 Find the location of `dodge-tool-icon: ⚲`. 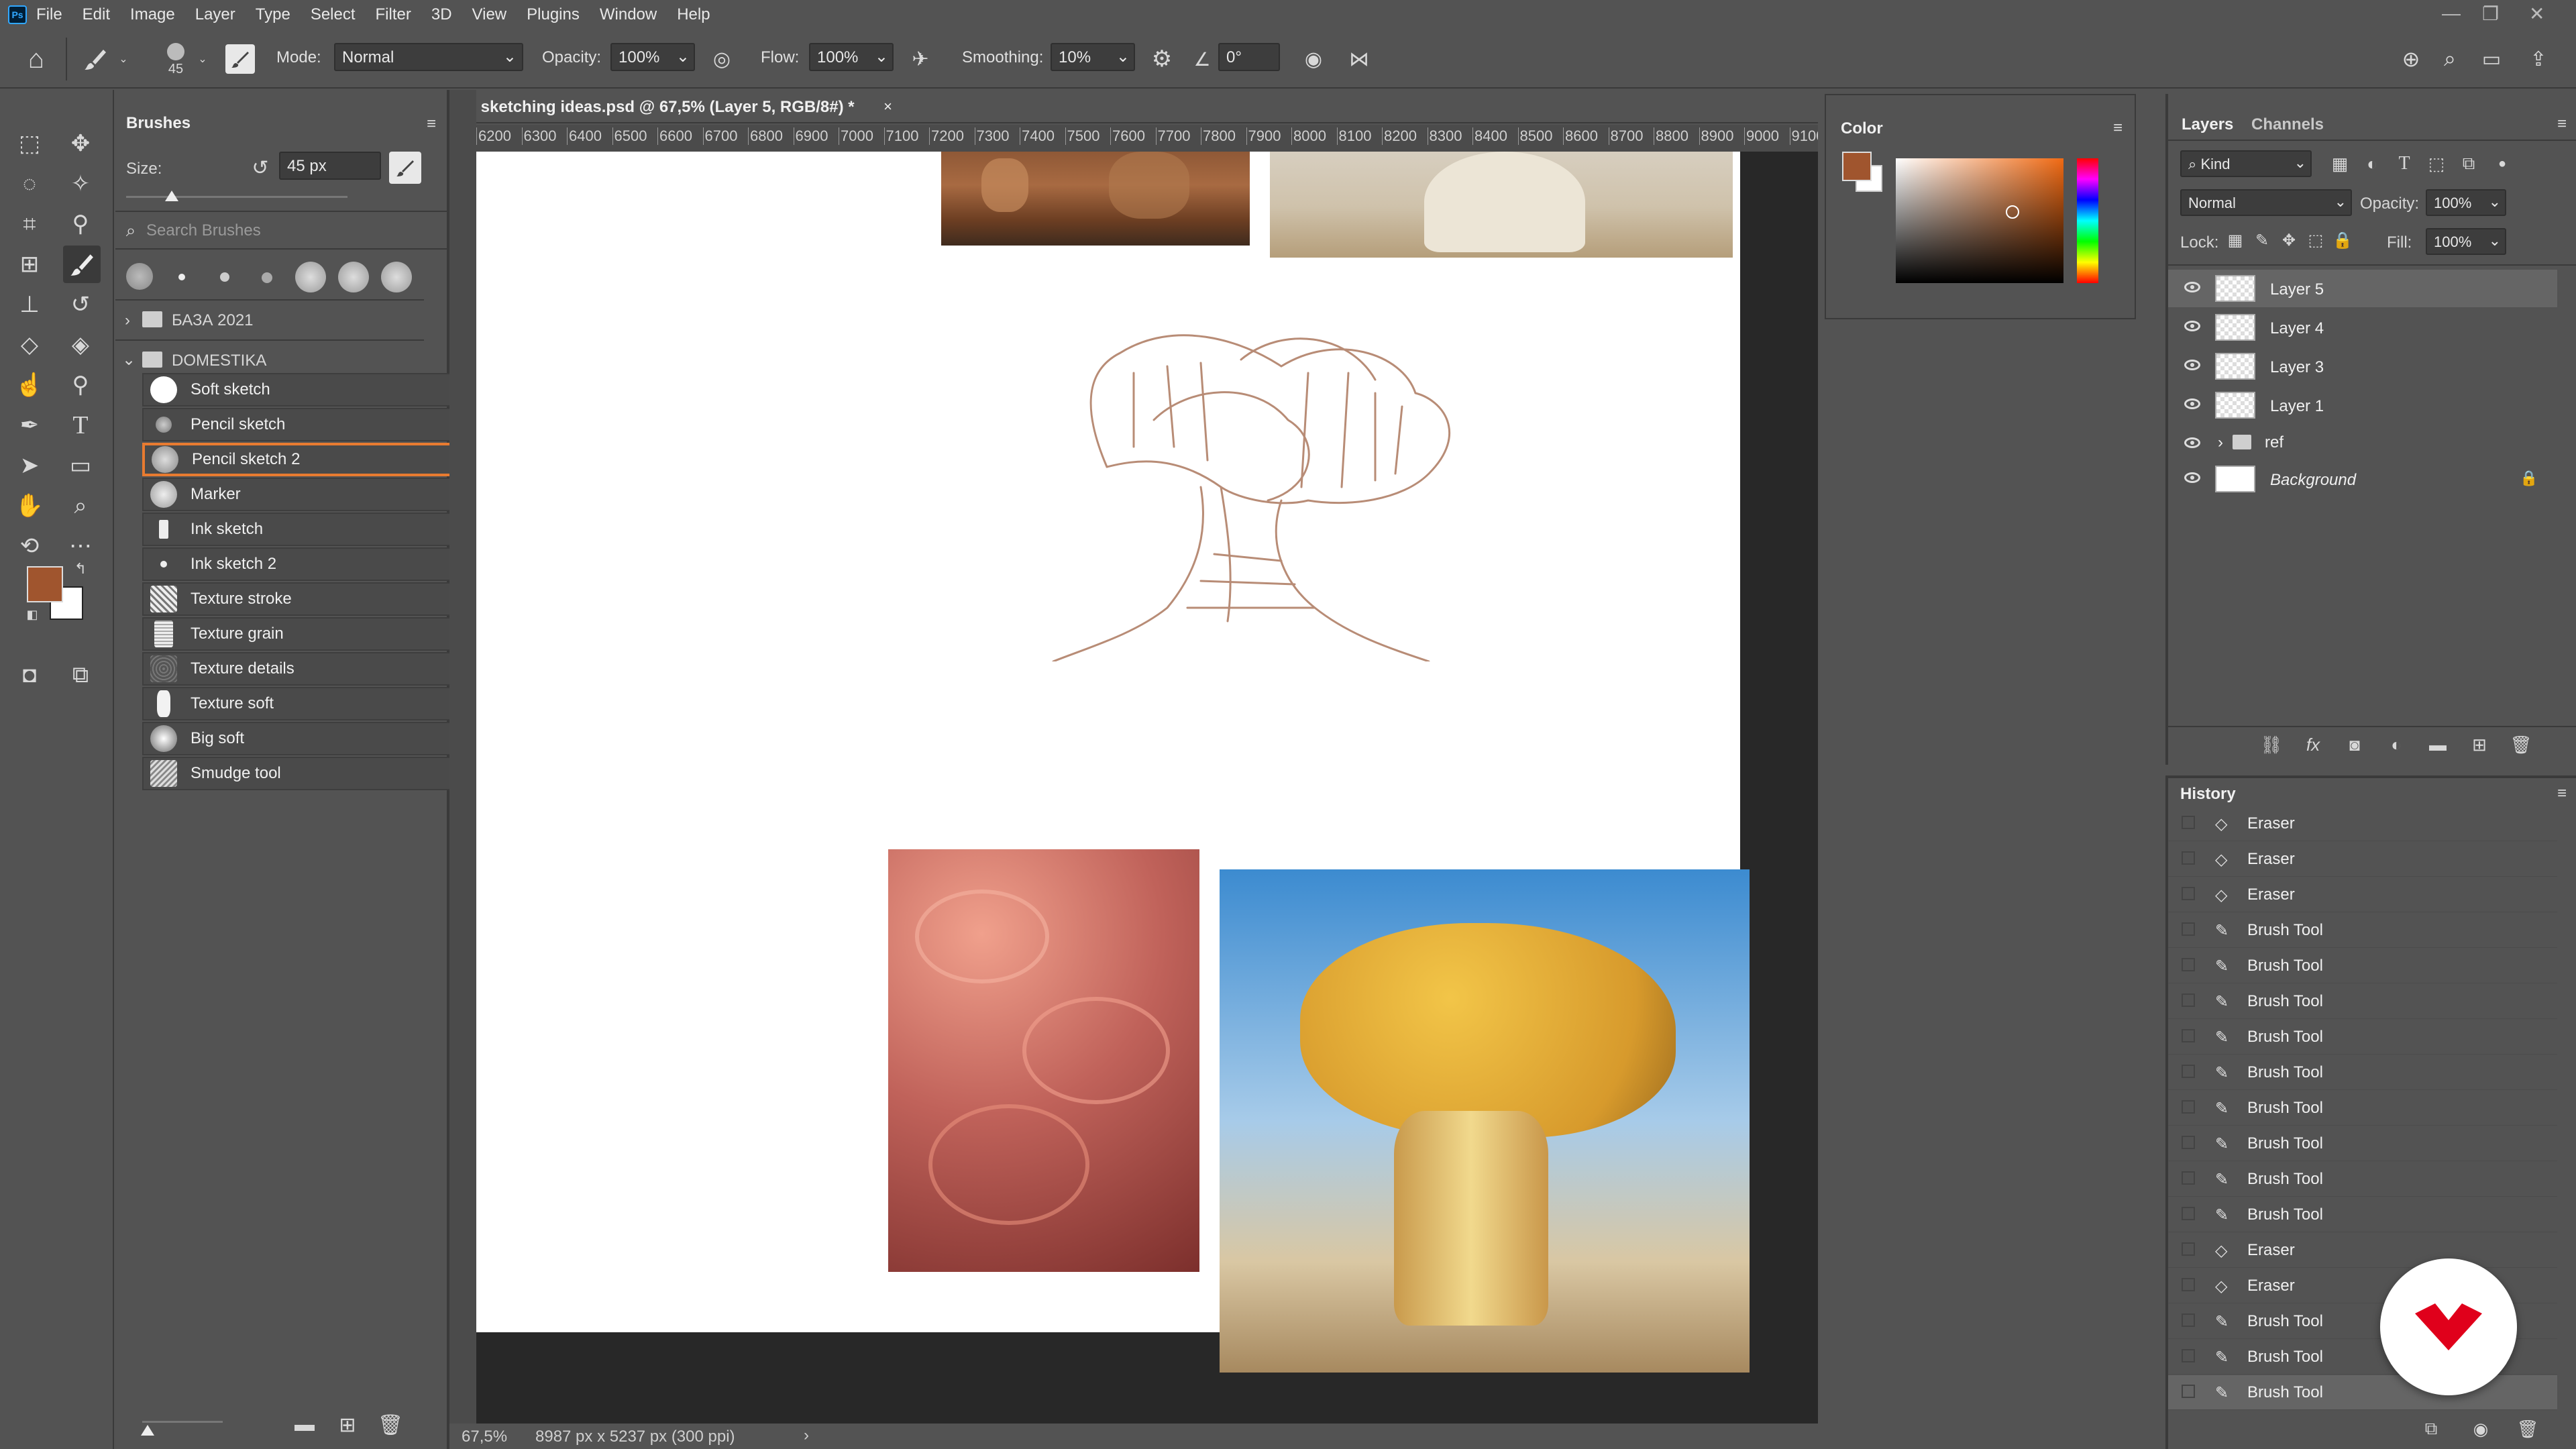

dodge-tool-icon: ⚲ is located at coordinates (80, 385).